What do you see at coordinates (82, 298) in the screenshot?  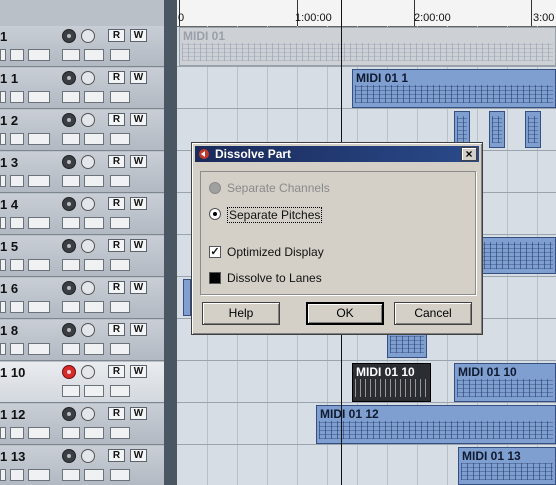 I see `track-row: 1 6 R W` at bounding box center [82, 298].